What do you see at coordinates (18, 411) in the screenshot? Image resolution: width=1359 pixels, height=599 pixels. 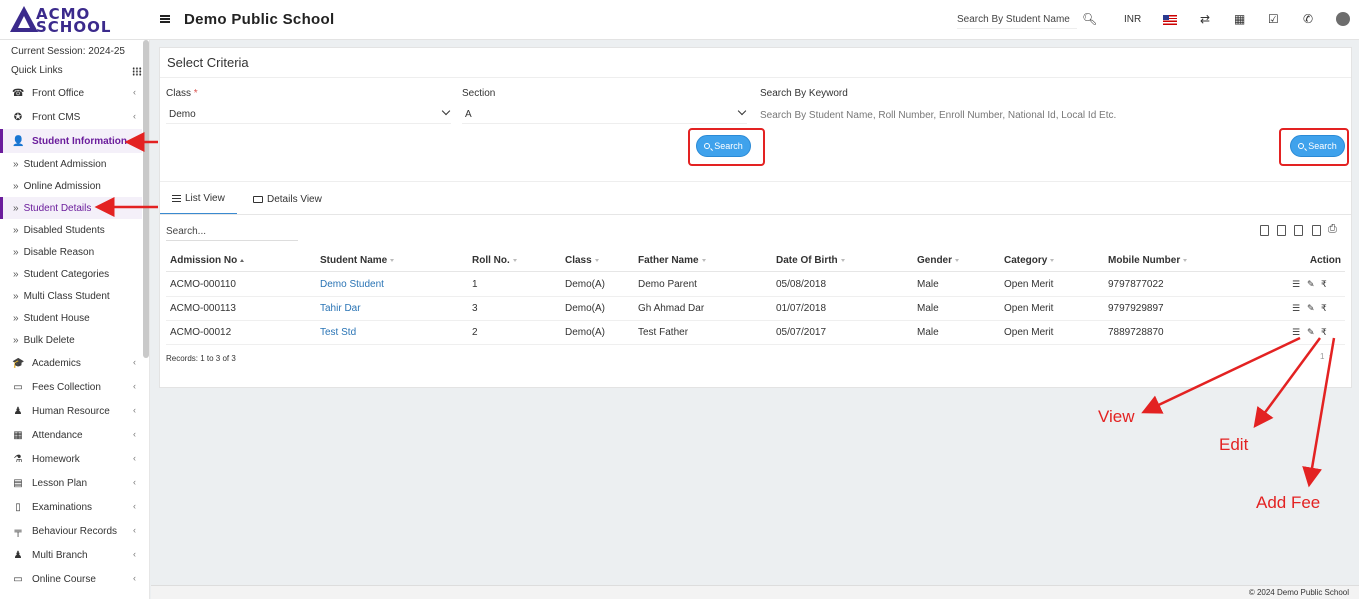 I see `hr-icon: ♟` at bounding box center [18, 411].